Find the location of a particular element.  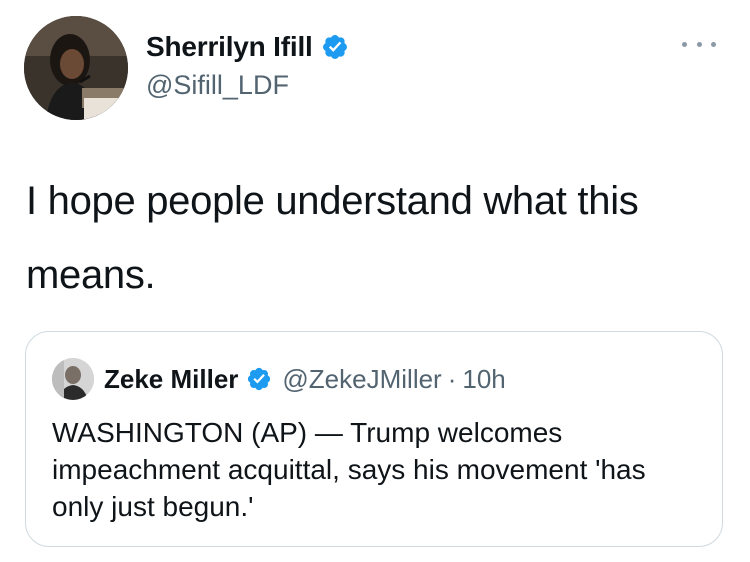

author-name-row: Sherrilyn Ifill is located at coordinates (247, 47).